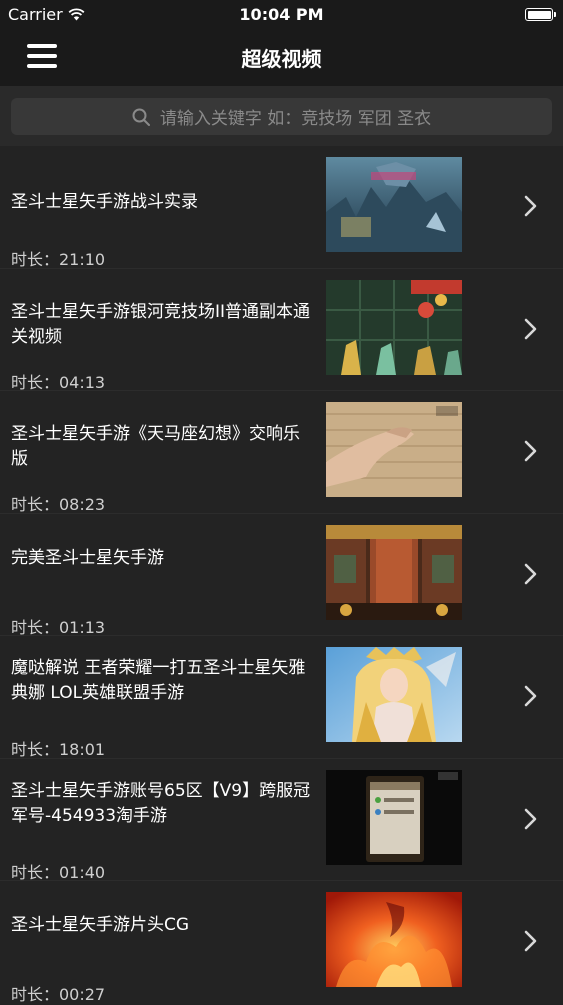 The height and width of the screenshot is (1005, 563). Describe the element at coordinates (58, 627) in the screenshot. I see `video-duration: 时长：01:13` at that location.